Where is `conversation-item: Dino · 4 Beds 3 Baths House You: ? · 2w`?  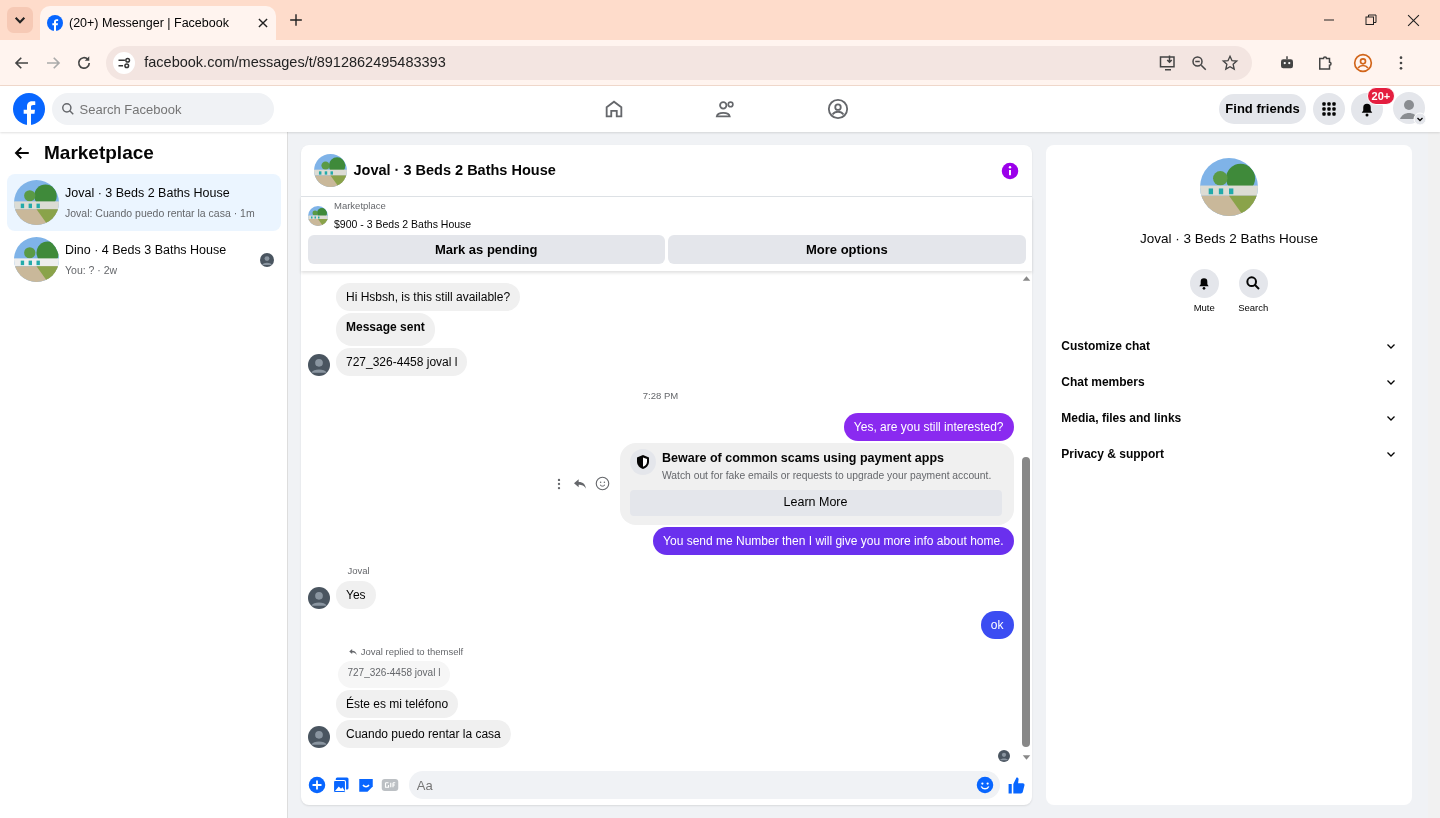
conversation-item: Dino · 4 Beds 3 Baths House You: ? · 2w is located at coordinates (143, 259).